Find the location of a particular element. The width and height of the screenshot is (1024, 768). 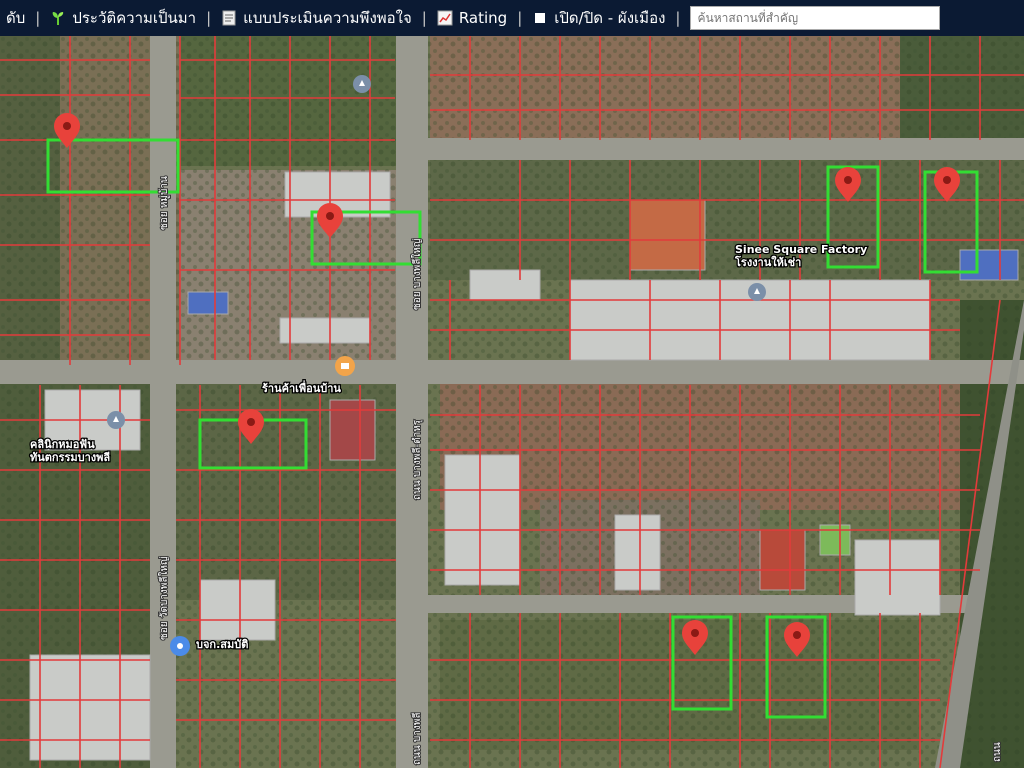

shop-pin-icon is located at coordinates (345, 366).